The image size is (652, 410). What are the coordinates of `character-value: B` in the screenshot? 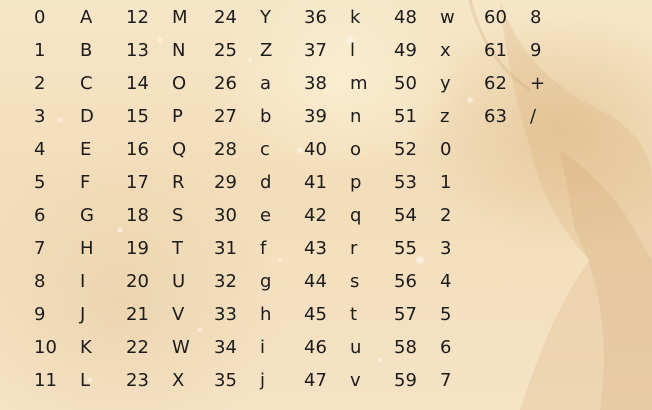 It's located at (86, 50).